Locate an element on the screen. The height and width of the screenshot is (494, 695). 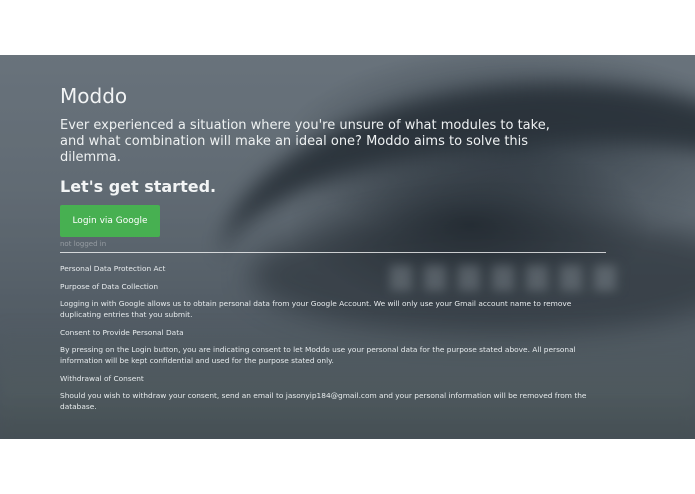
cta-heading: Let's get started. is located at coordinates (138, 186).